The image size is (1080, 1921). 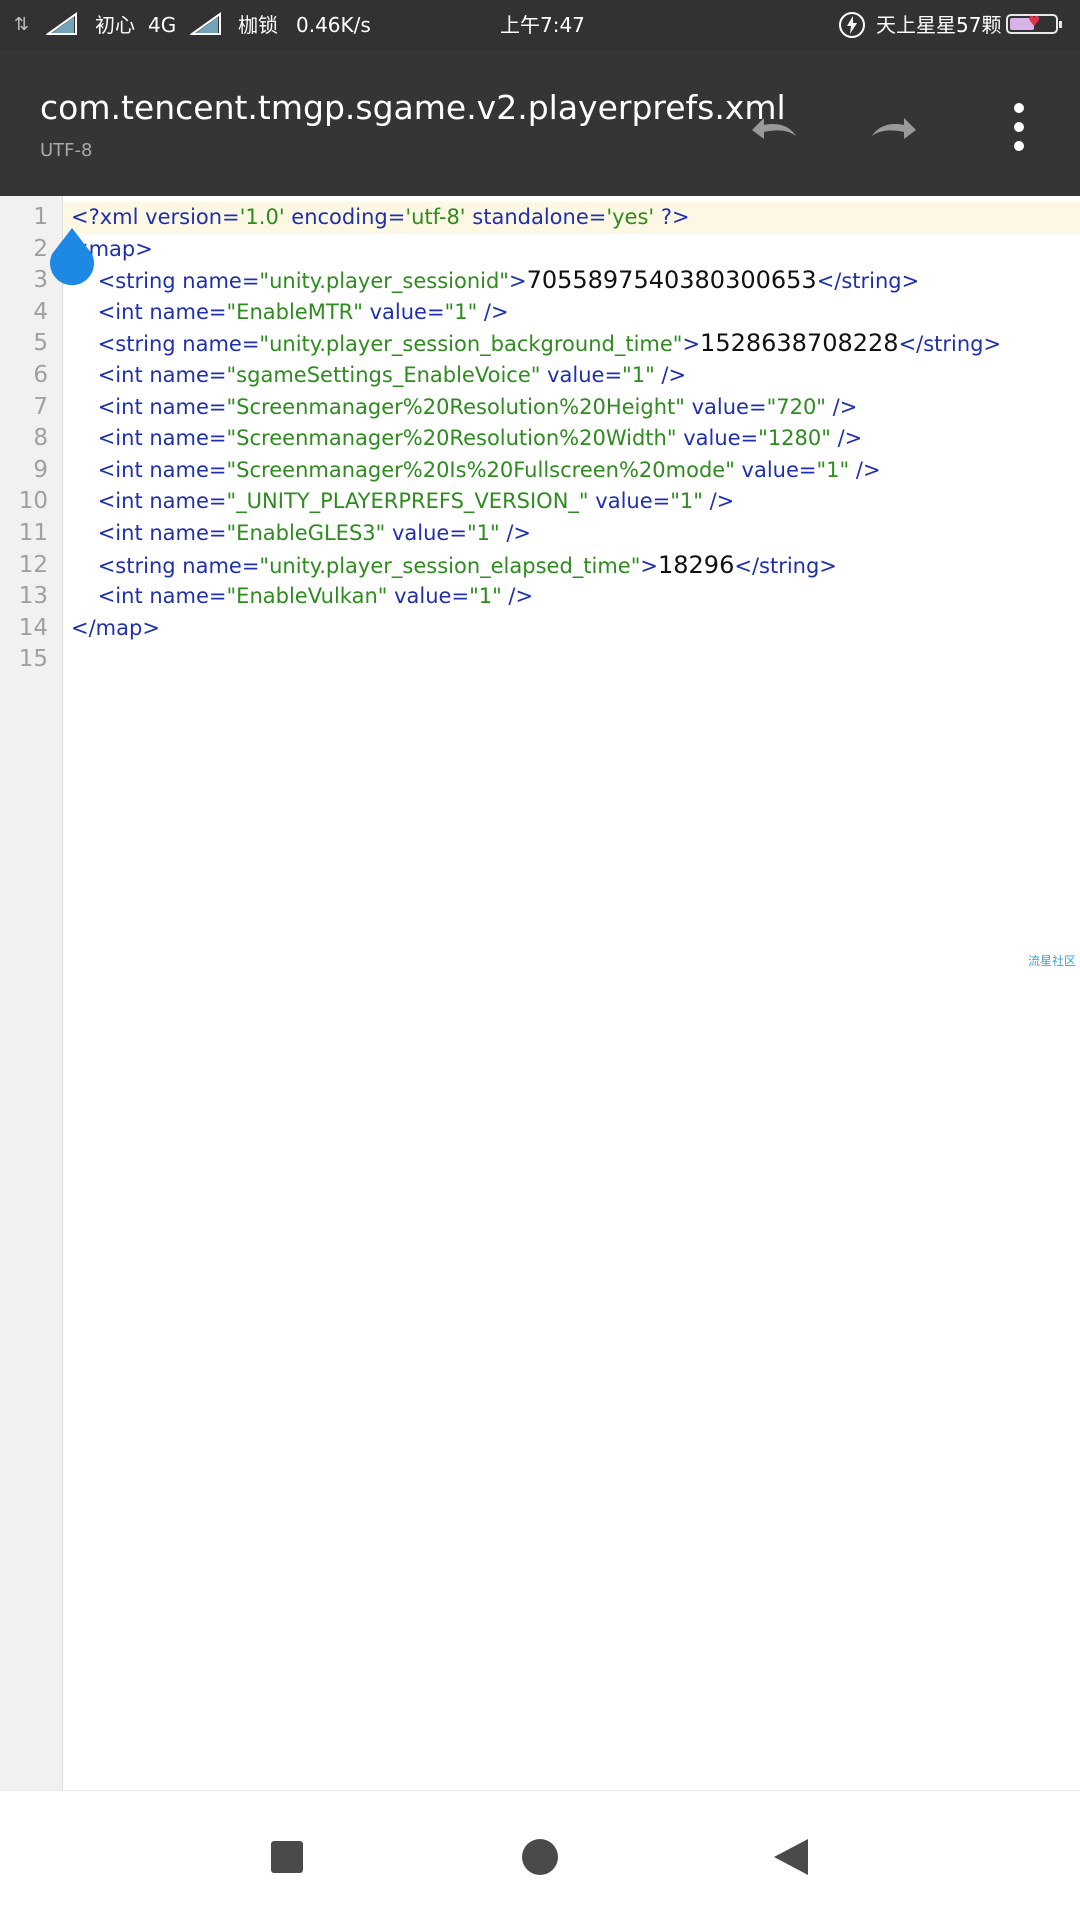 What do you see at coordinates (72, 257) in the screenshot?
I see `text-cursor-handle` at bounding box center [72, 257].